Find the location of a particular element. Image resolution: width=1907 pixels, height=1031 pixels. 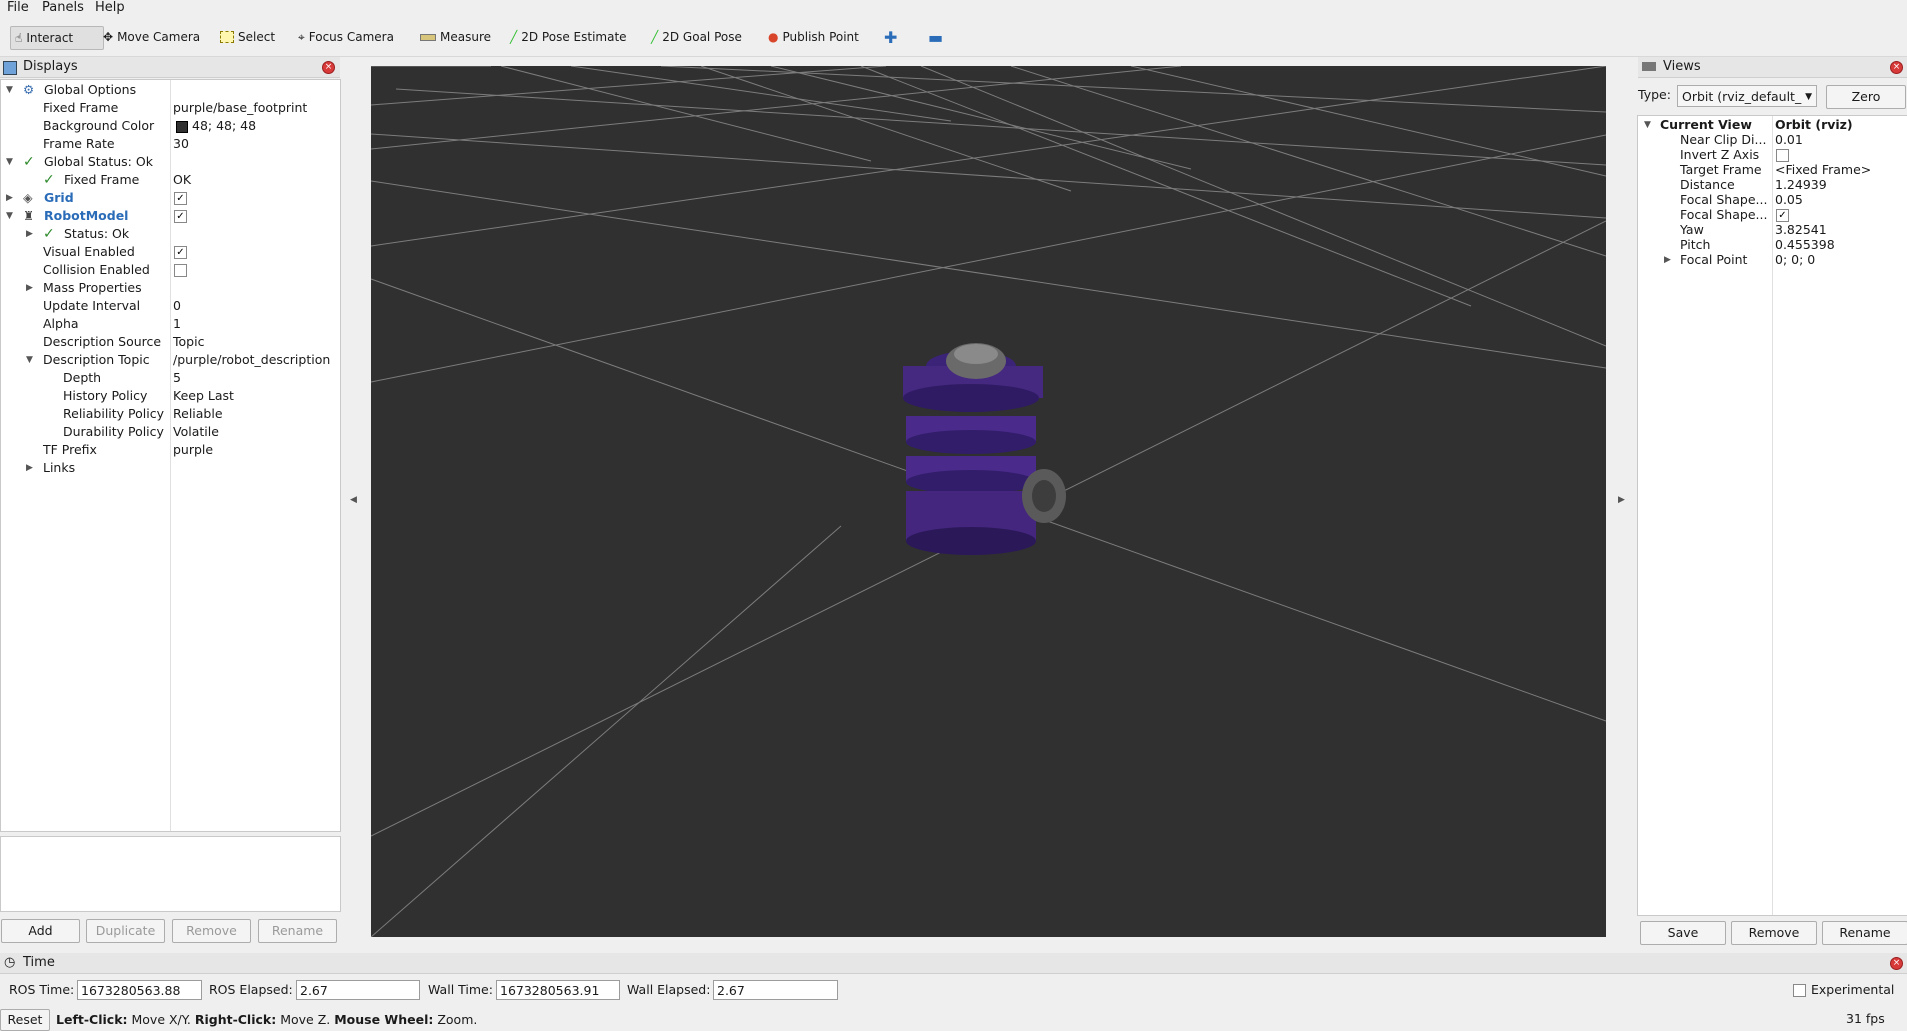

ruler-icon is located at coordinates (428, 37).